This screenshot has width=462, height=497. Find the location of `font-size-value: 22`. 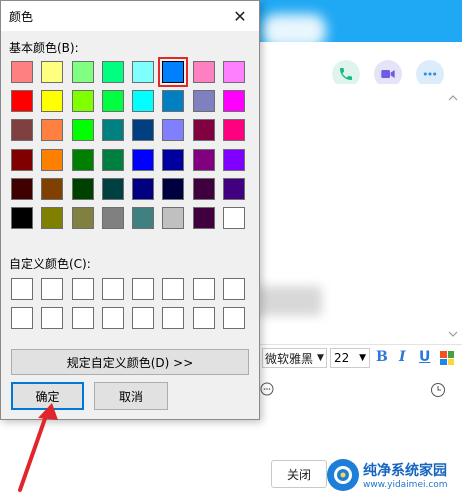

font-size-value: 22 is located at coordinates (342, 358).